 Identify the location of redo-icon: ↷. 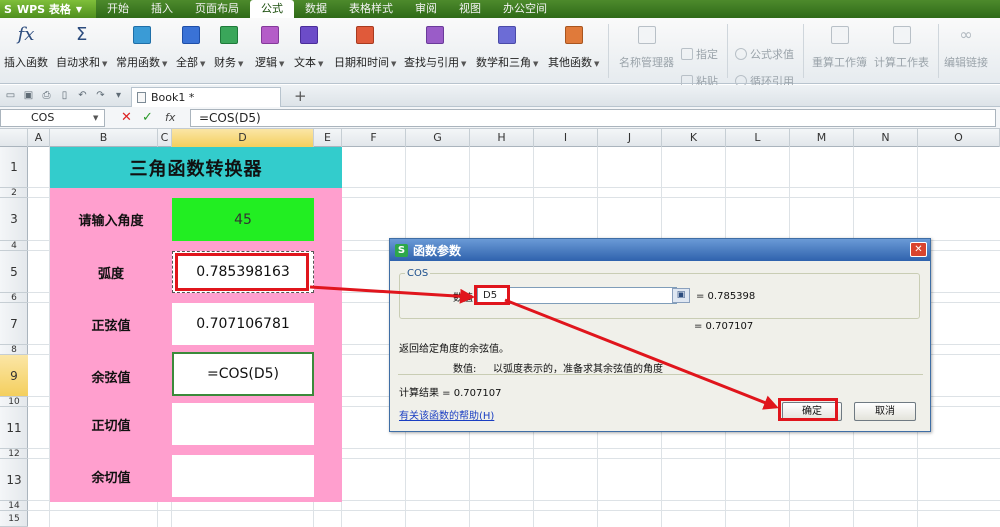
(100, 96).